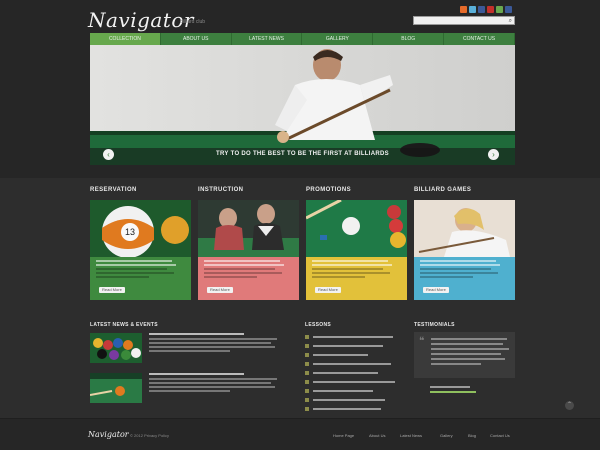  I want to click on column-title-reservation: RESERVATION, so click(113, 190).